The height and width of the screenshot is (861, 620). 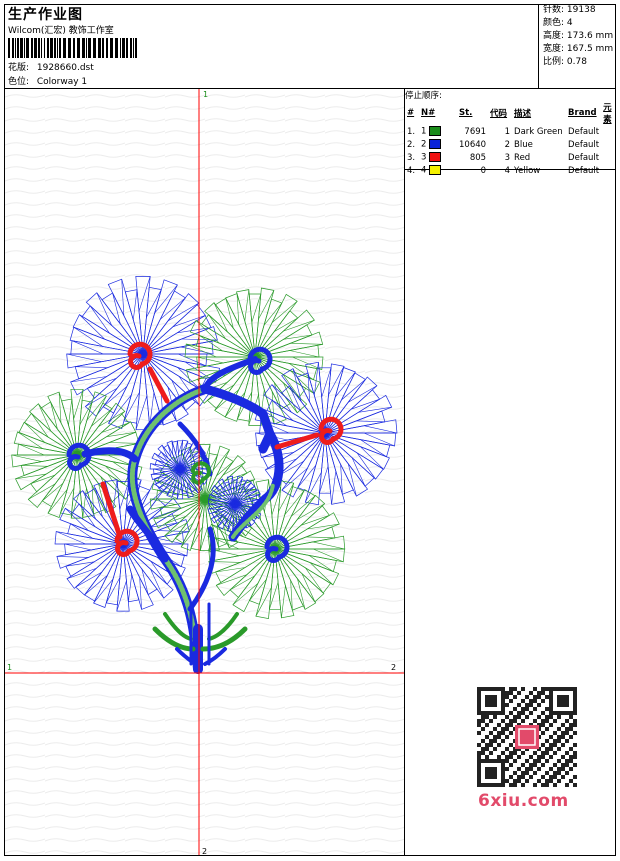 What do you see at coordinates (65, 68) in the screenshot?
I see `design-value: 1928660.dst` at bounding box center [65, 68].